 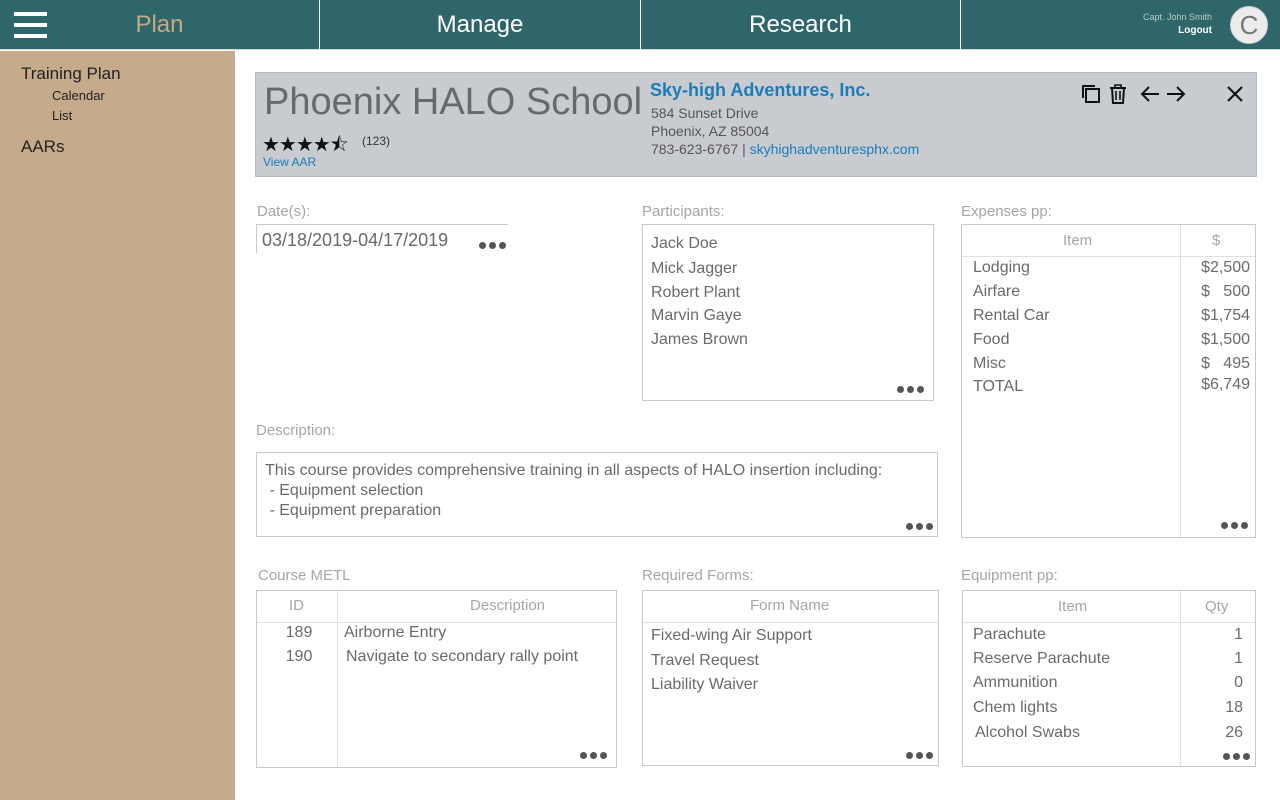 What do you see at coordinates (1225, 339) in the screenshot?
I see `expense-amount: $1,500` at bounding box center [1225, 339].